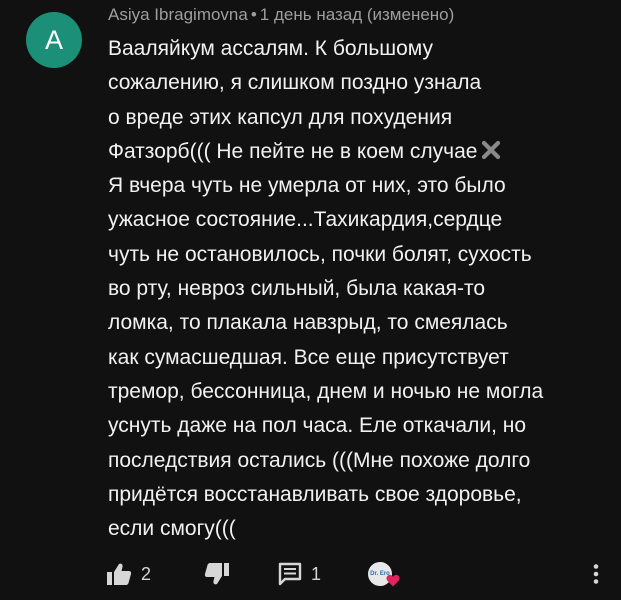 This screenshot has width=621, height=600. I want to click on reply-button: 1, so click(299, 574).